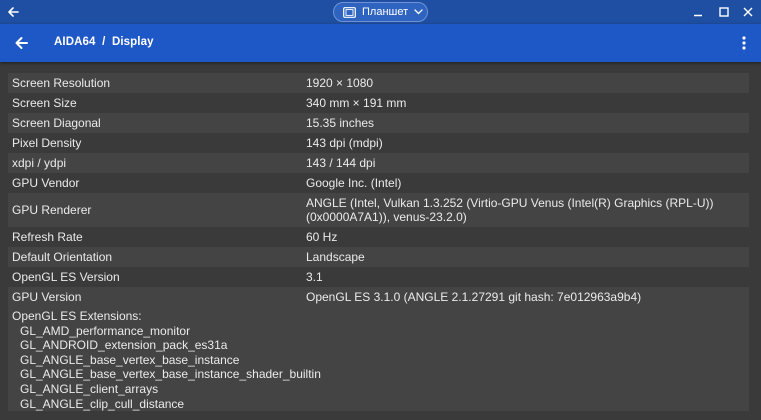 The image size is (761, 420). I want to click on list-item: Screen Size 340 mm × 191 mm, so click(378, 103).